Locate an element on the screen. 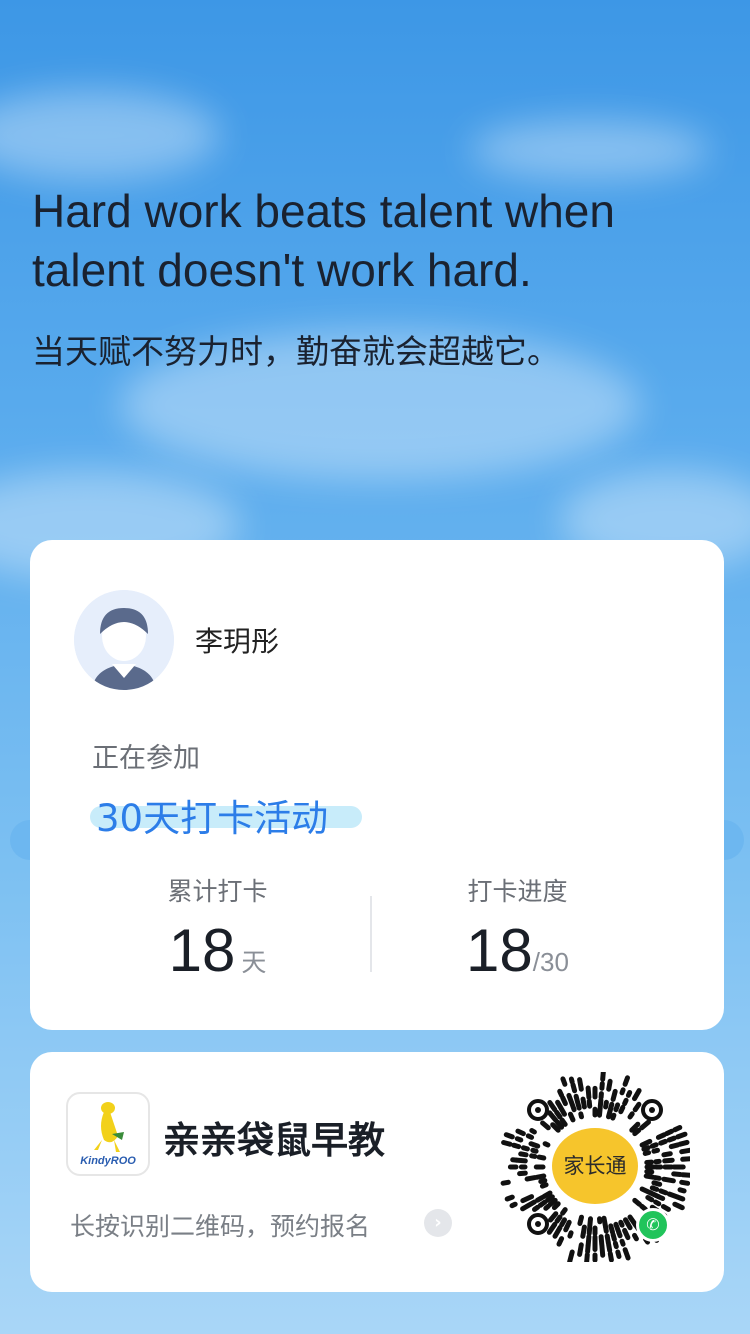 Image resolution: width=750 pixels, height=1334 pixels. boy-avatar-icon is located at coordinates (124, 640).